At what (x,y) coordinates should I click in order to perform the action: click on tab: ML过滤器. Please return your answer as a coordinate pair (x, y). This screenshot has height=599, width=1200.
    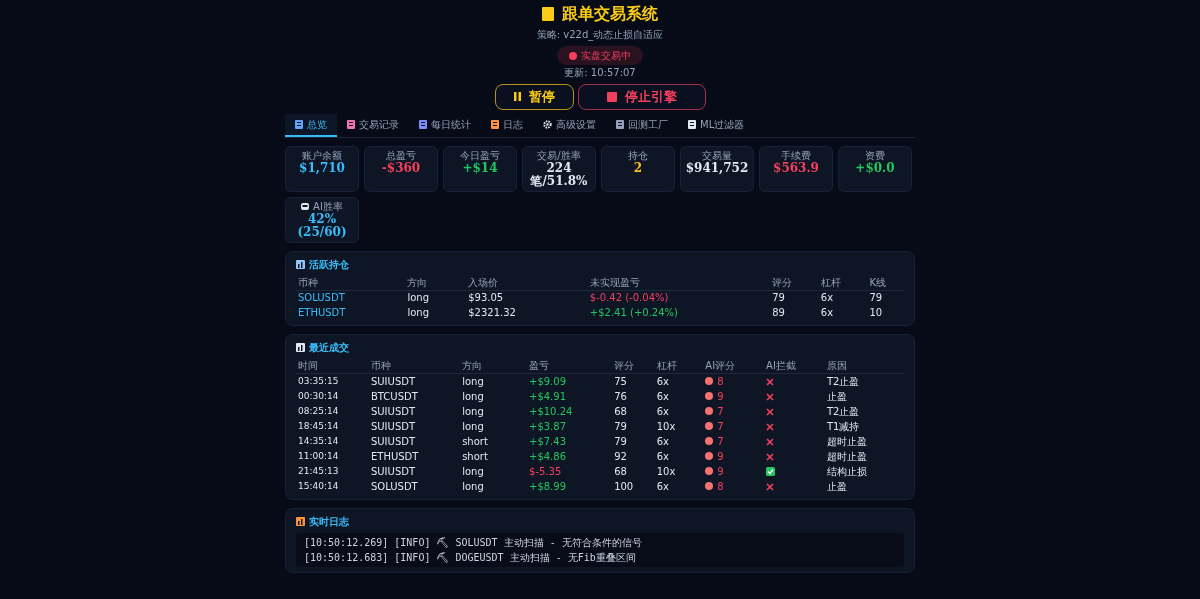
    Looking at the image, I should click on (716, 125).